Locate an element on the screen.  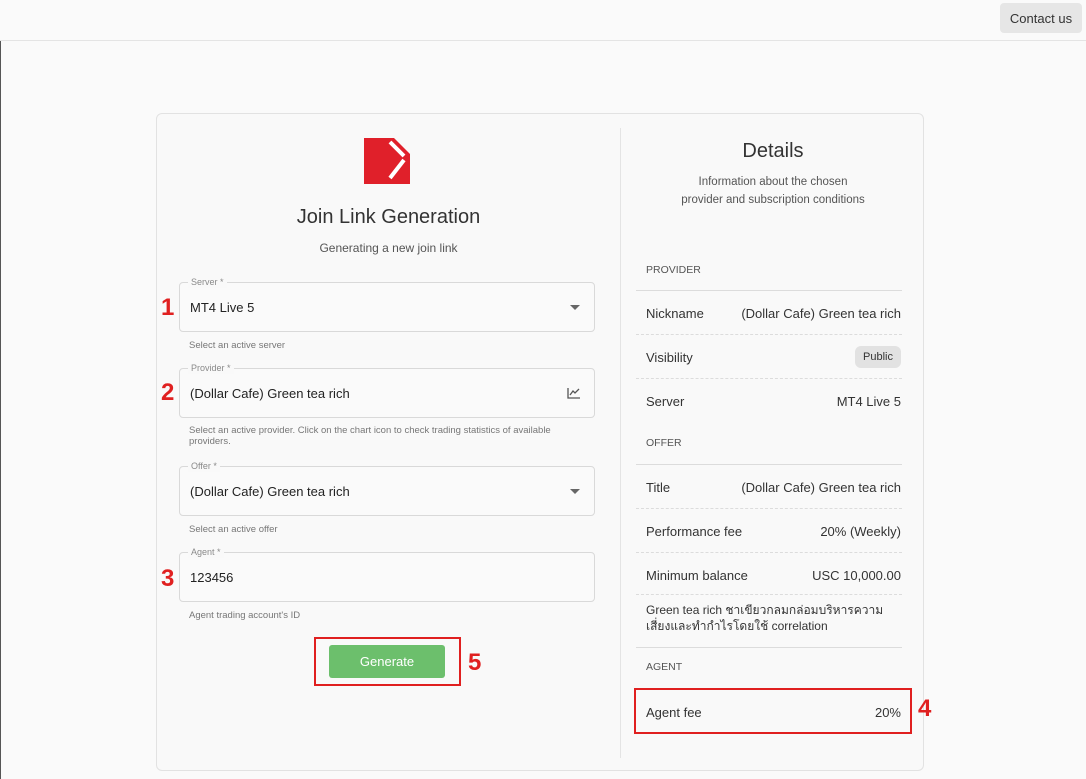
offer-helper: Select an active offer is located at coordinates (233, 529).